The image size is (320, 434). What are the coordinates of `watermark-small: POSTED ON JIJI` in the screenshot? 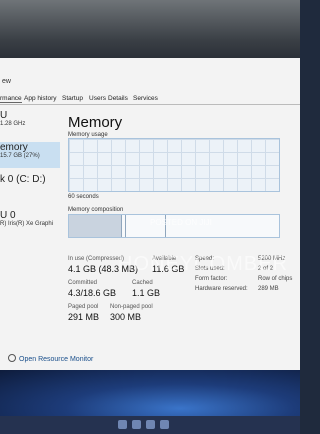 It's located at (181, 222).